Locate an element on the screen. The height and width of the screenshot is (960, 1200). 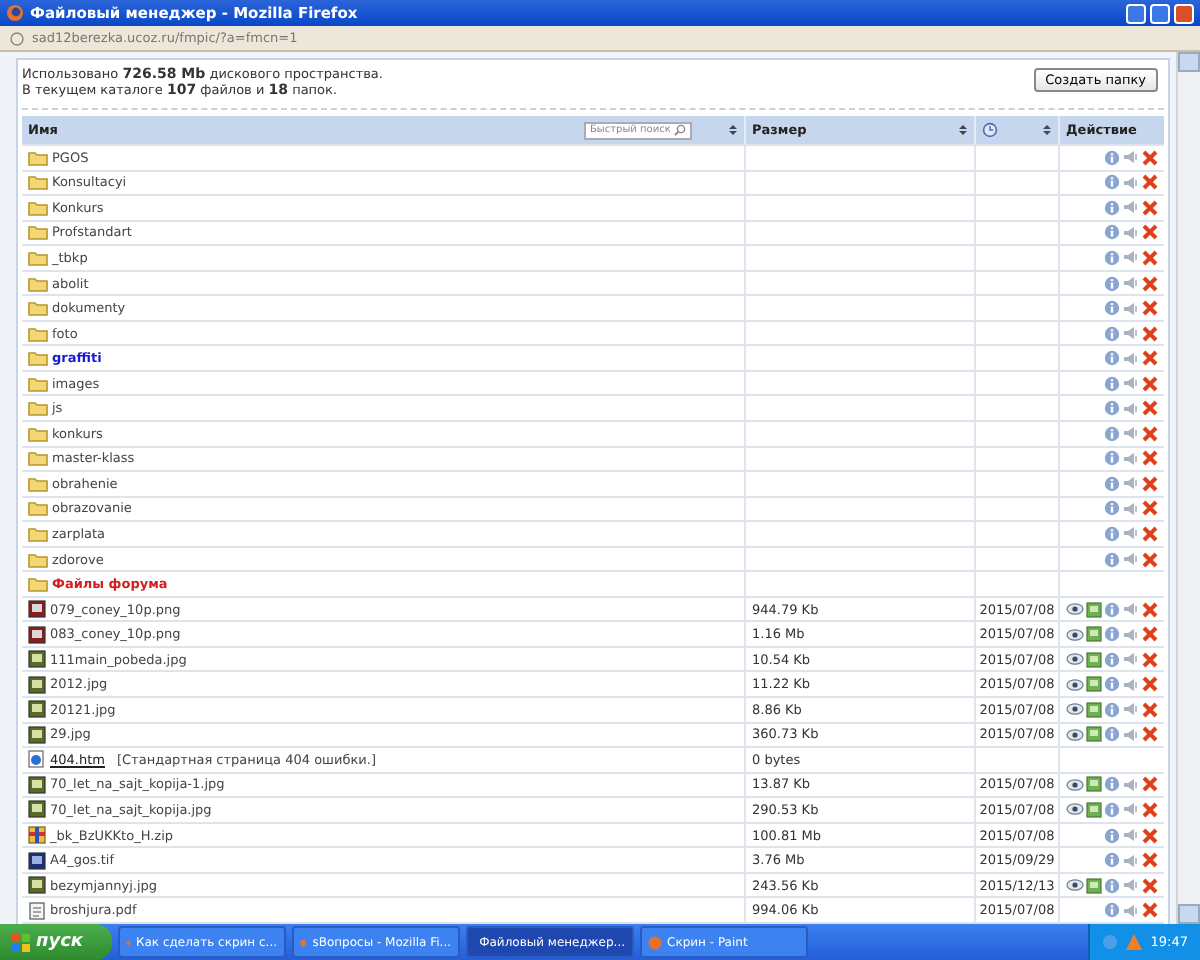
clock-icon is located at coordinates (990, 130).